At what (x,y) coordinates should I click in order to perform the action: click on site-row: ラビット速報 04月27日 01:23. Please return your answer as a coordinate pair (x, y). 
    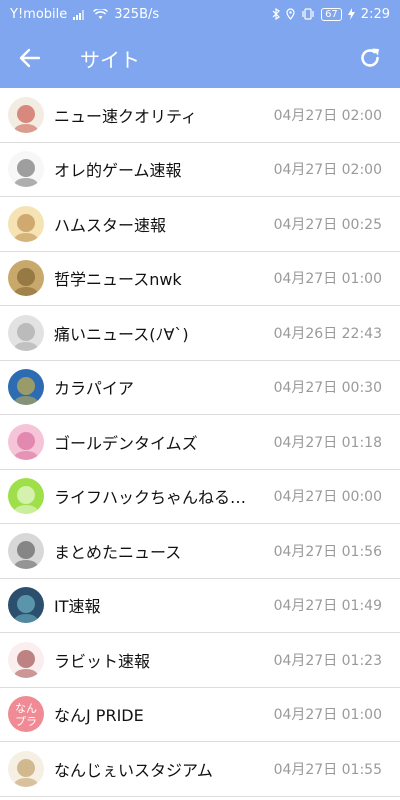
    Looking at the image, I should click on (200, 660).